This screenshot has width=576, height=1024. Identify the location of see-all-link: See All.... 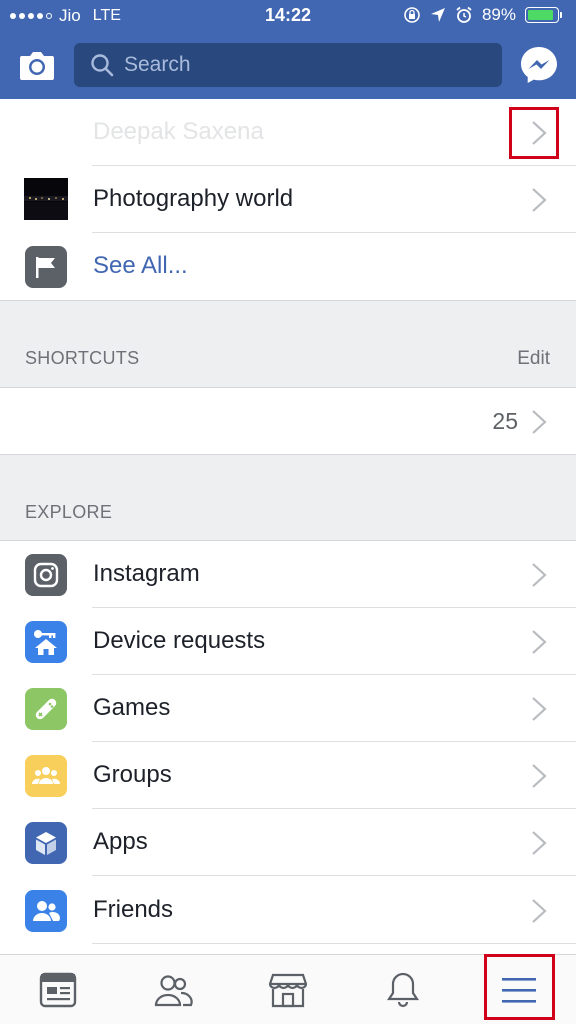
(140, 266).